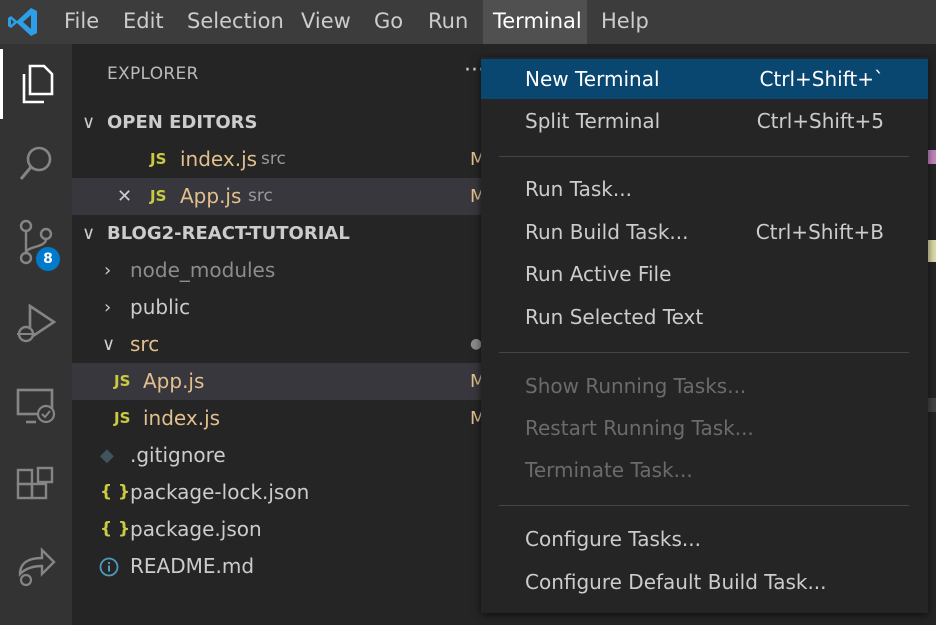 The width and height of the screenshot is (936, 625). What do you see at coordinates (182, 418) in the screenshot?
I see `tree-item-label: index.js` at bounding box center [182, 418].